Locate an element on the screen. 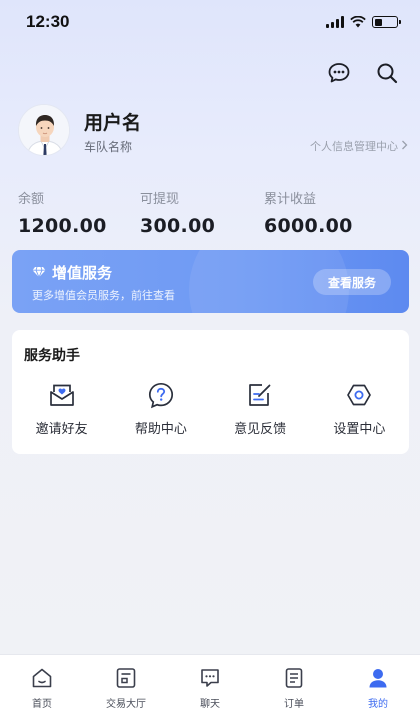 This screenshot has height=720, width=420. battery-icon is located at coordinates (386, 22).